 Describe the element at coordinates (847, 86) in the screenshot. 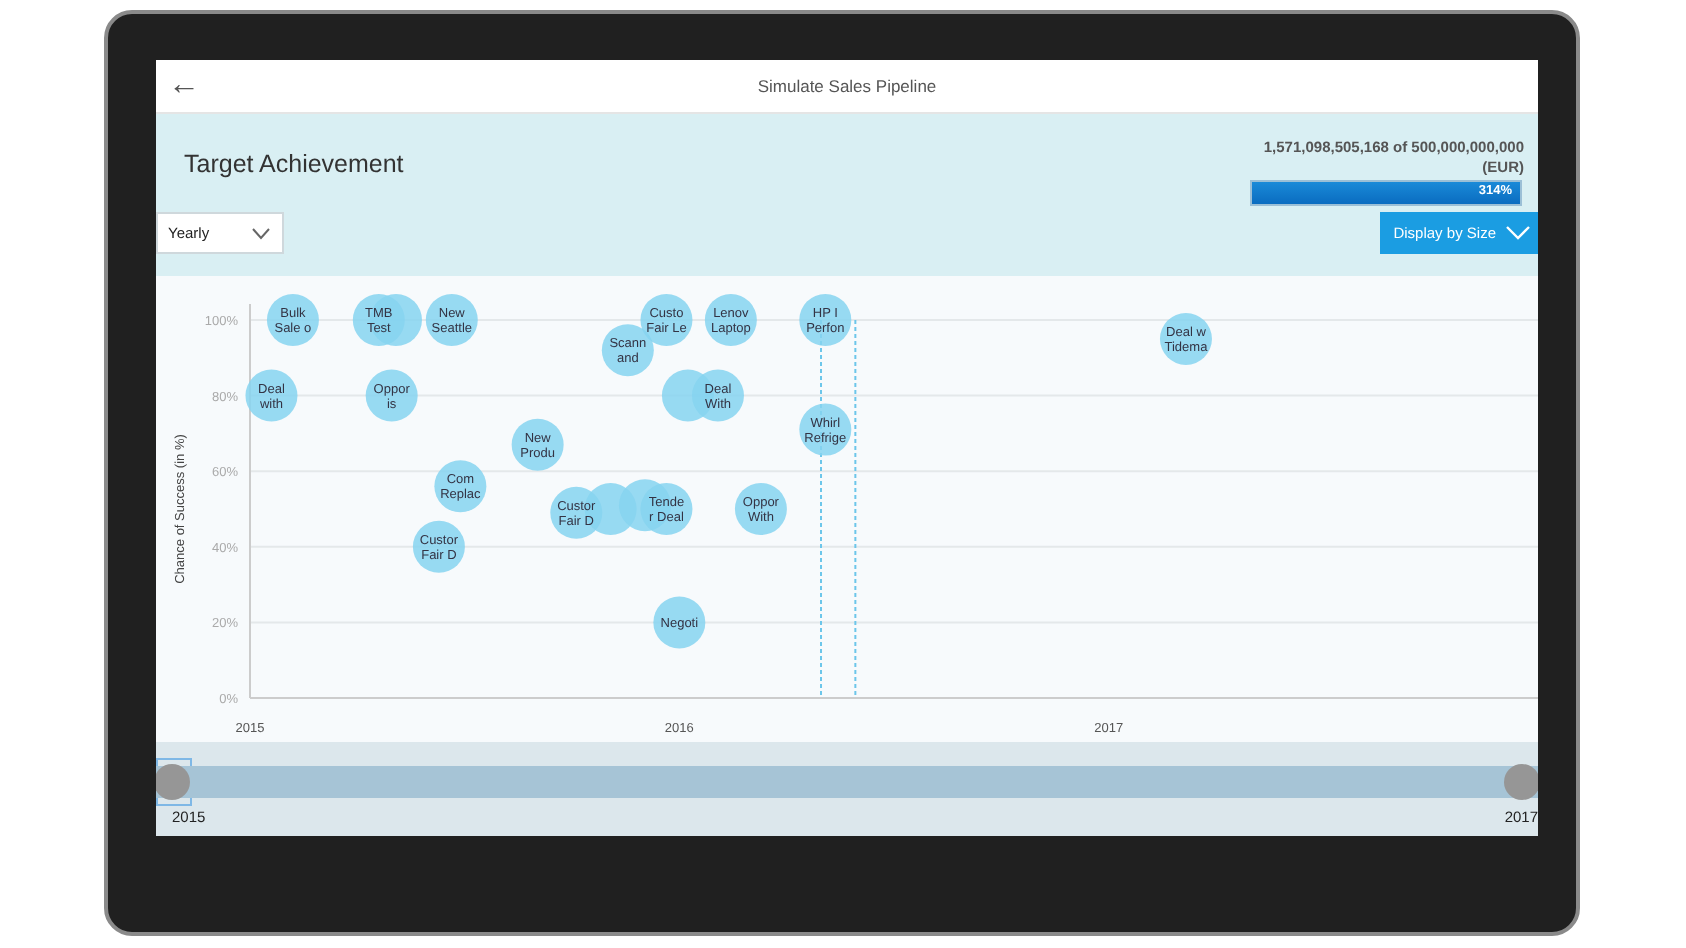

I see `page-title: Simulate Sales Pipeline` at that location.